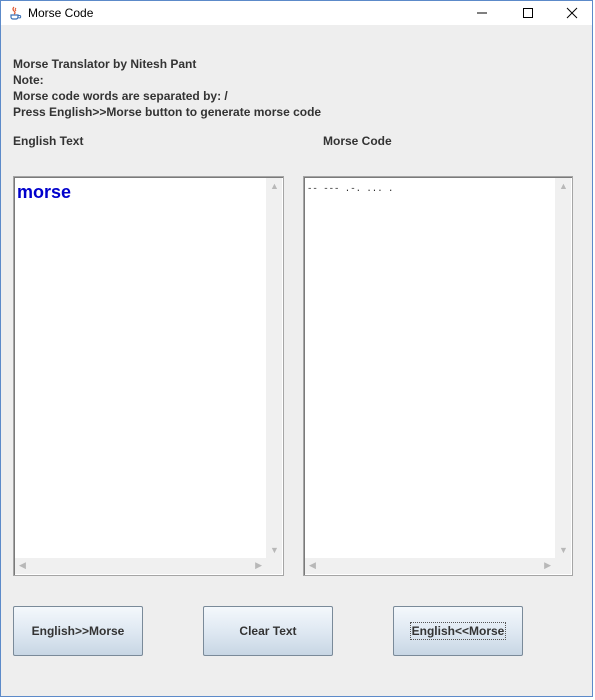 This screenshot has height=700, width=595. I want to click on info-line-title: Morse Translator by Nitesh Pant, so click(105, 64).